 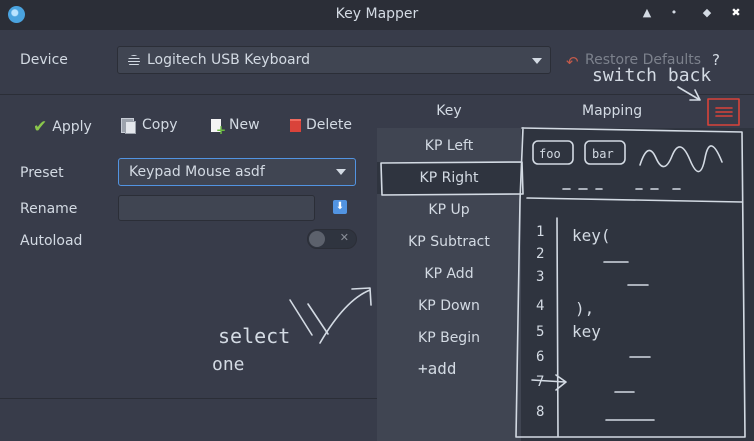 What do you see at coordinates (674, 12) in the screenshot?
I see `minimize-icon: •` at bounding box center [674, 12].